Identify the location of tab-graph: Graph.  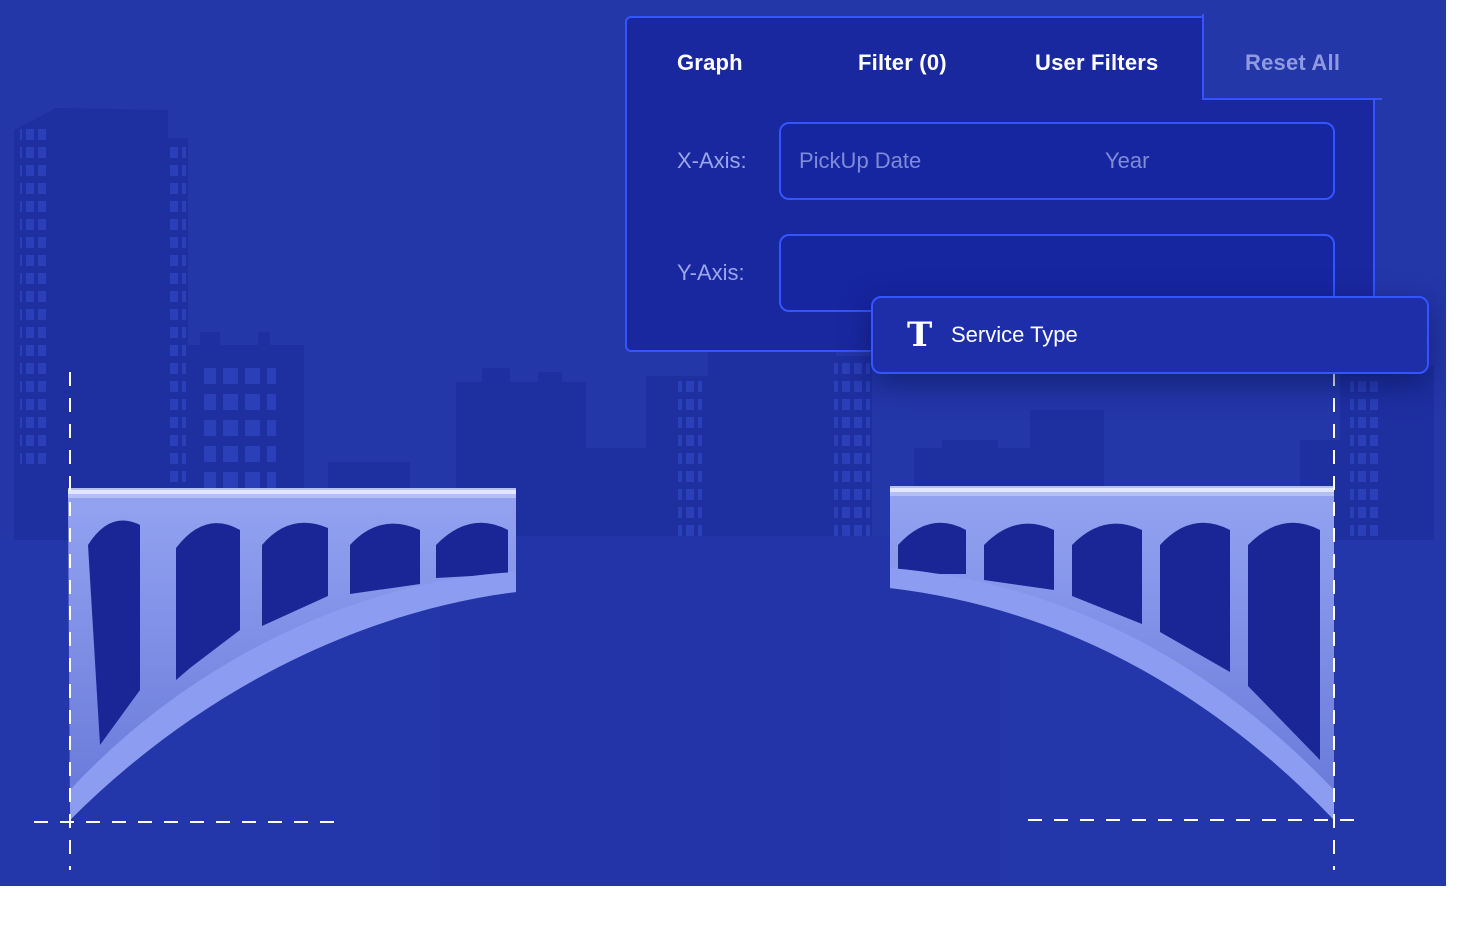
(710, 59).